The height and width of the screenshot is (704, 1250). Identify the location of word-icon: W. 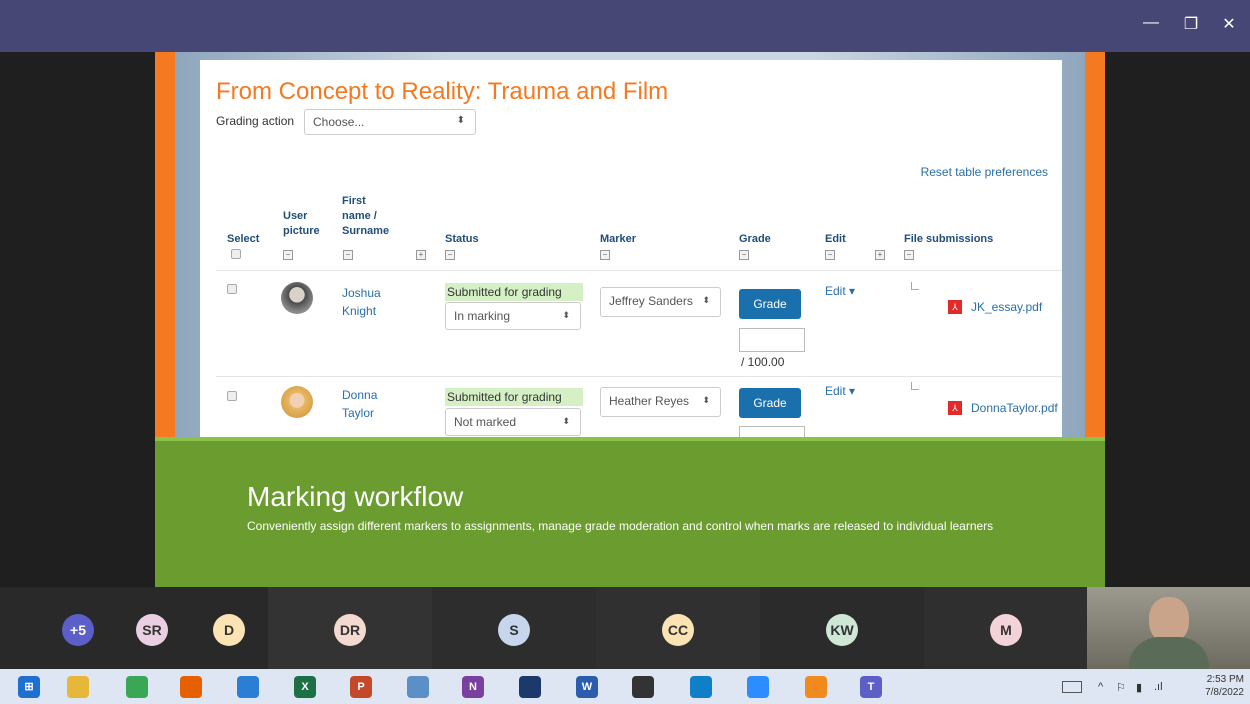
(587, 687).